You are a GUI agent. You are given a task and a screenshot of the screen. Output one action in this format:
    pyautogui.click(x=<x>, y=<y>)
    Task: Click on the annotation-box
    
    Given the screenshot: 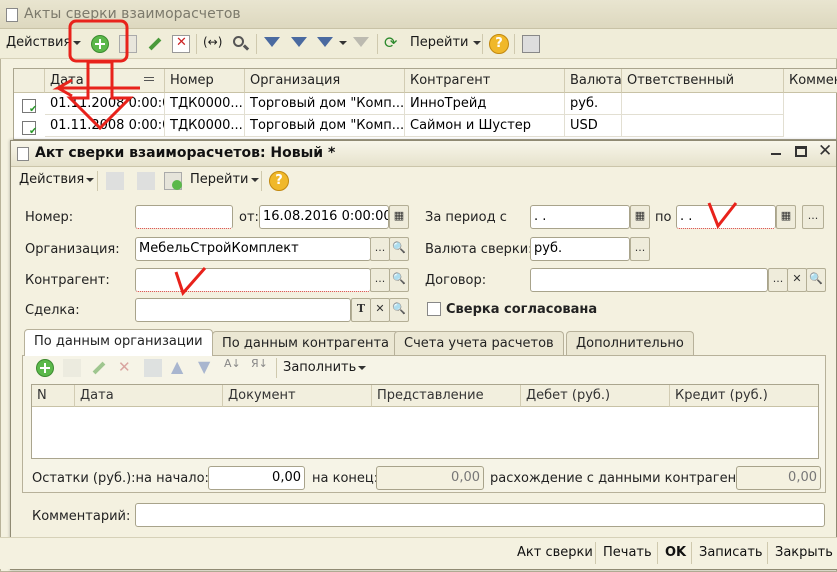 What is the action you would take?
    pyautogui.click(x=98, y=41)
    